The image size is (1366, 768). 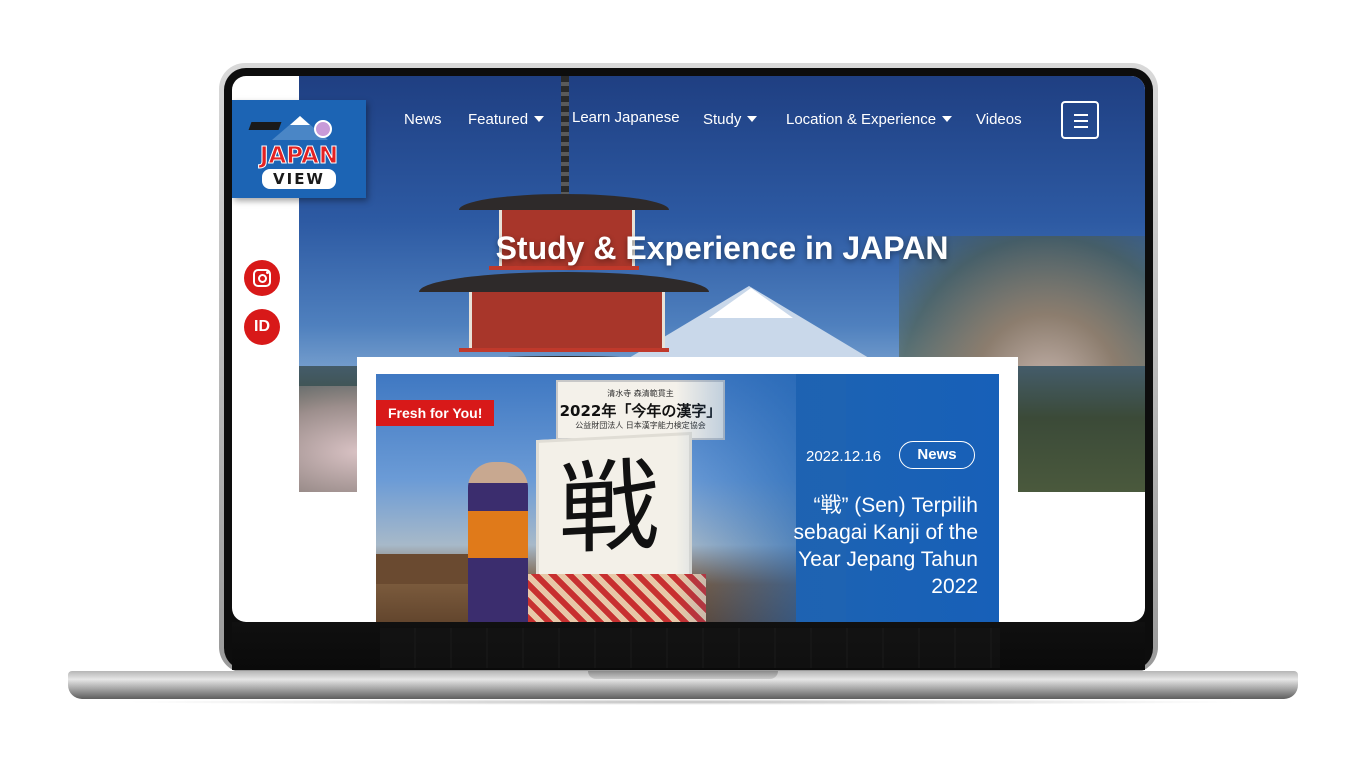 What do you see at coordinates (565, 141) in the screenshot?
I see `pagoda-spire` at bounding box center [565, 141].